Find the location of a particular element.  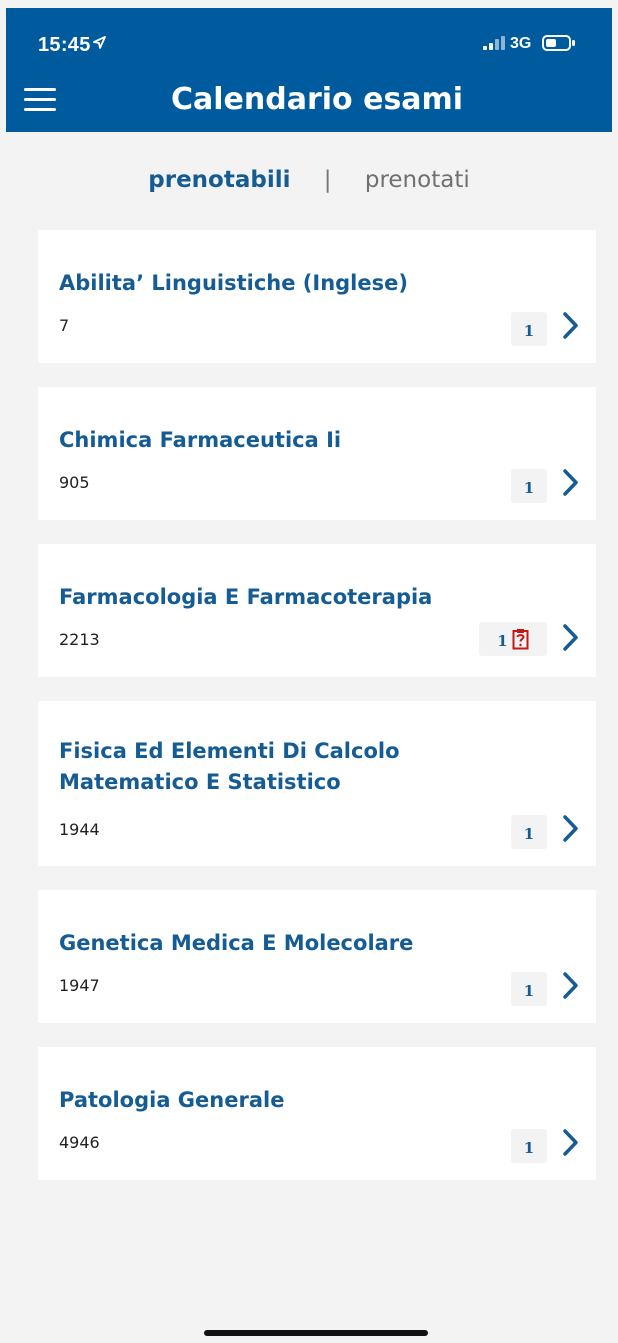

exam-title: Genetica Medica E Molecolare is located at coordinates (236, 943).